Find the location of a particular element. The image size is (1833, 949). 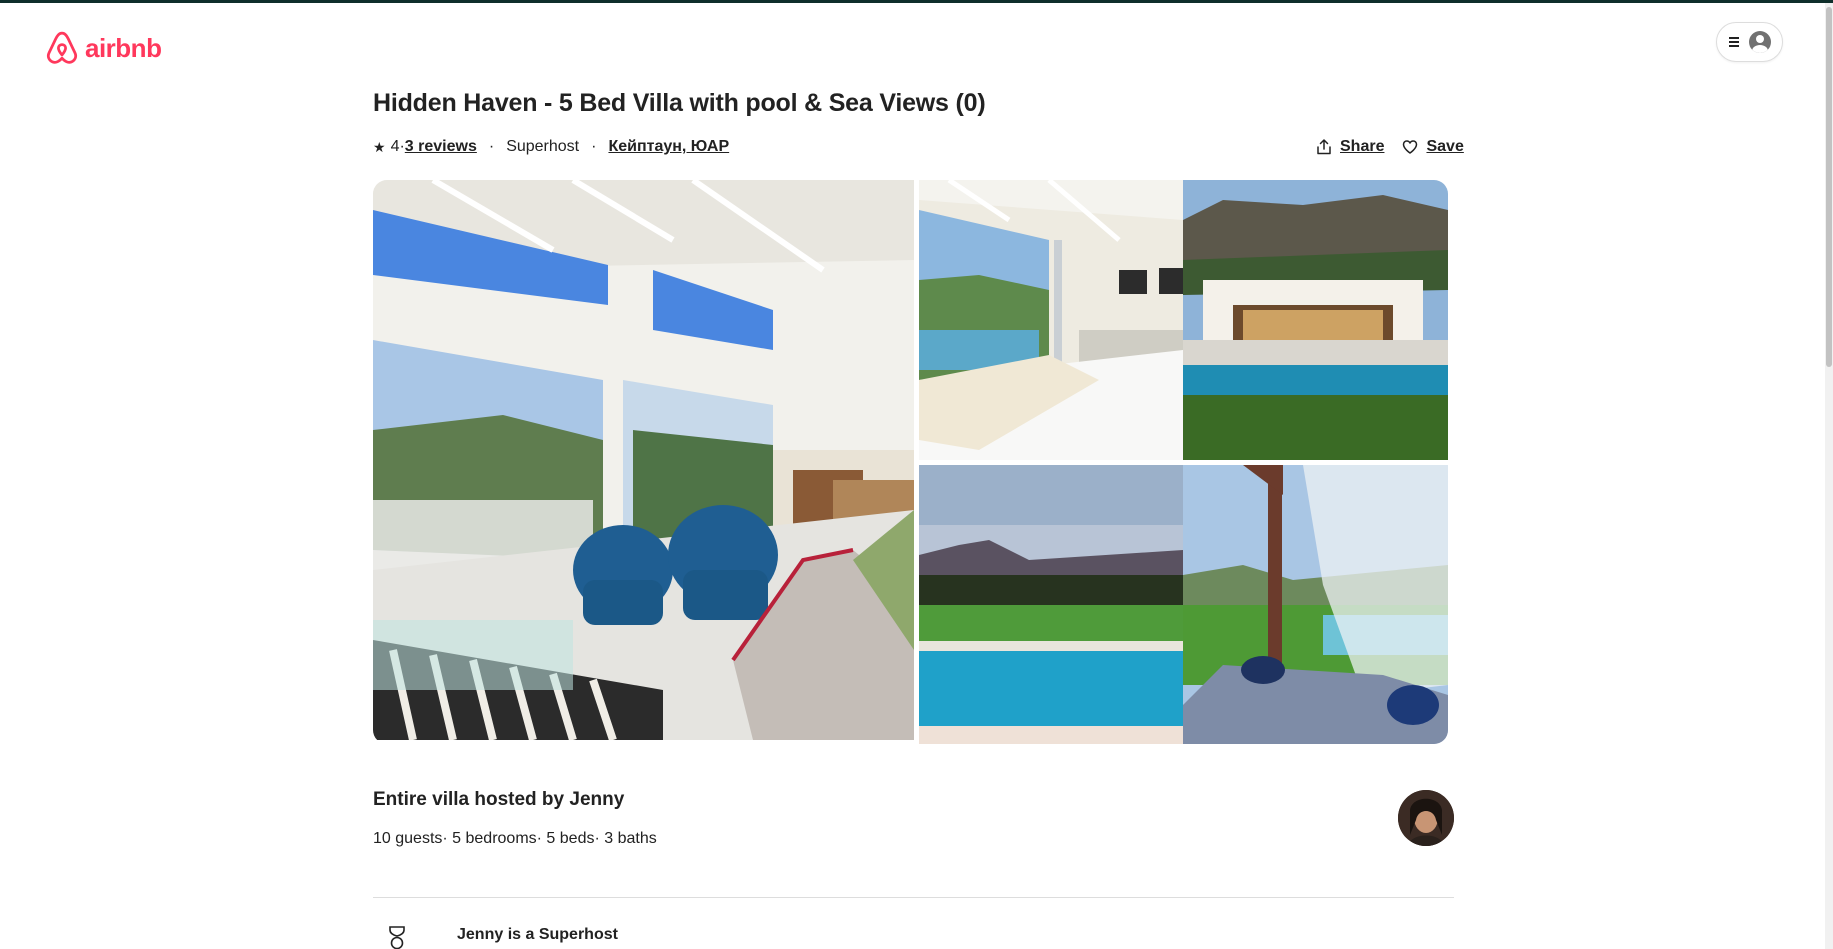

photo-villa-exterior-pool is located at coordinates (1315, 320).